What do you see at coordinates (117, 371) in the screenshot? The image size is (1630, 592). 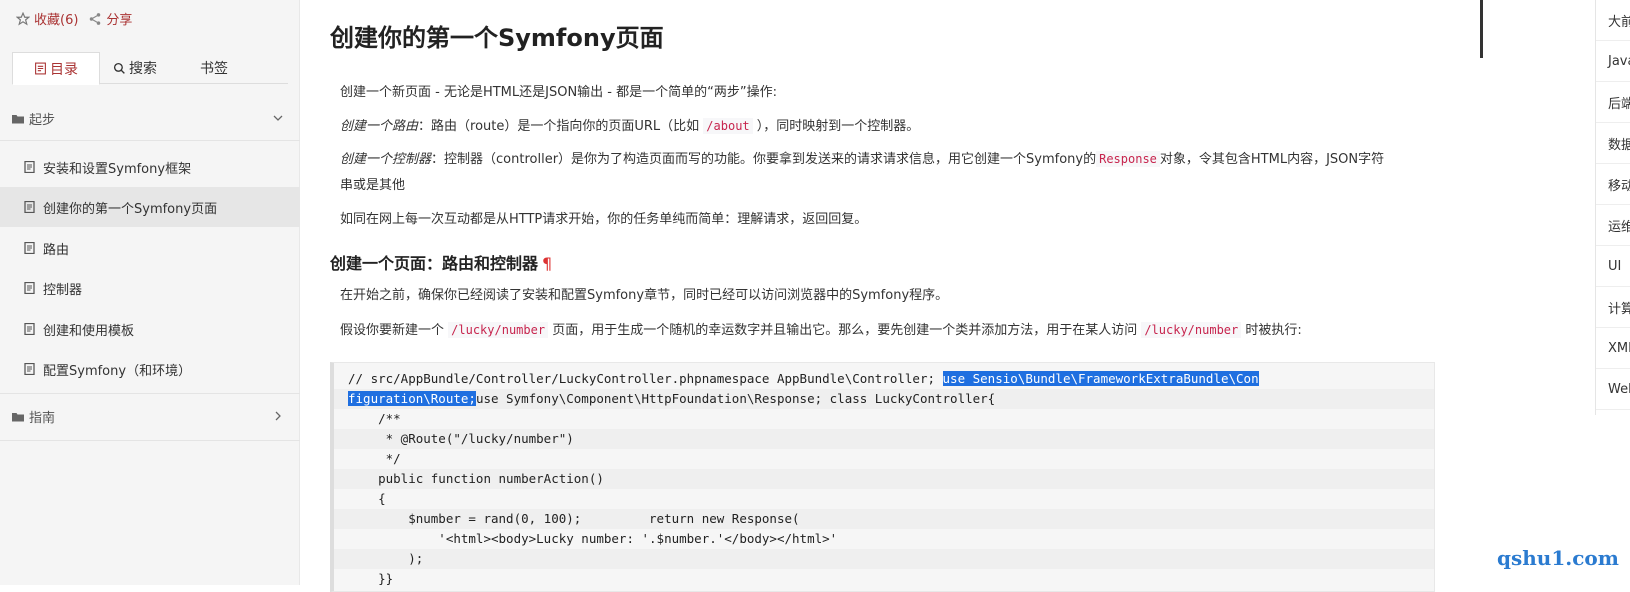 I see `sidebar-item-label: 配置Symfony（和环境）` at bounding box center [117, 371].